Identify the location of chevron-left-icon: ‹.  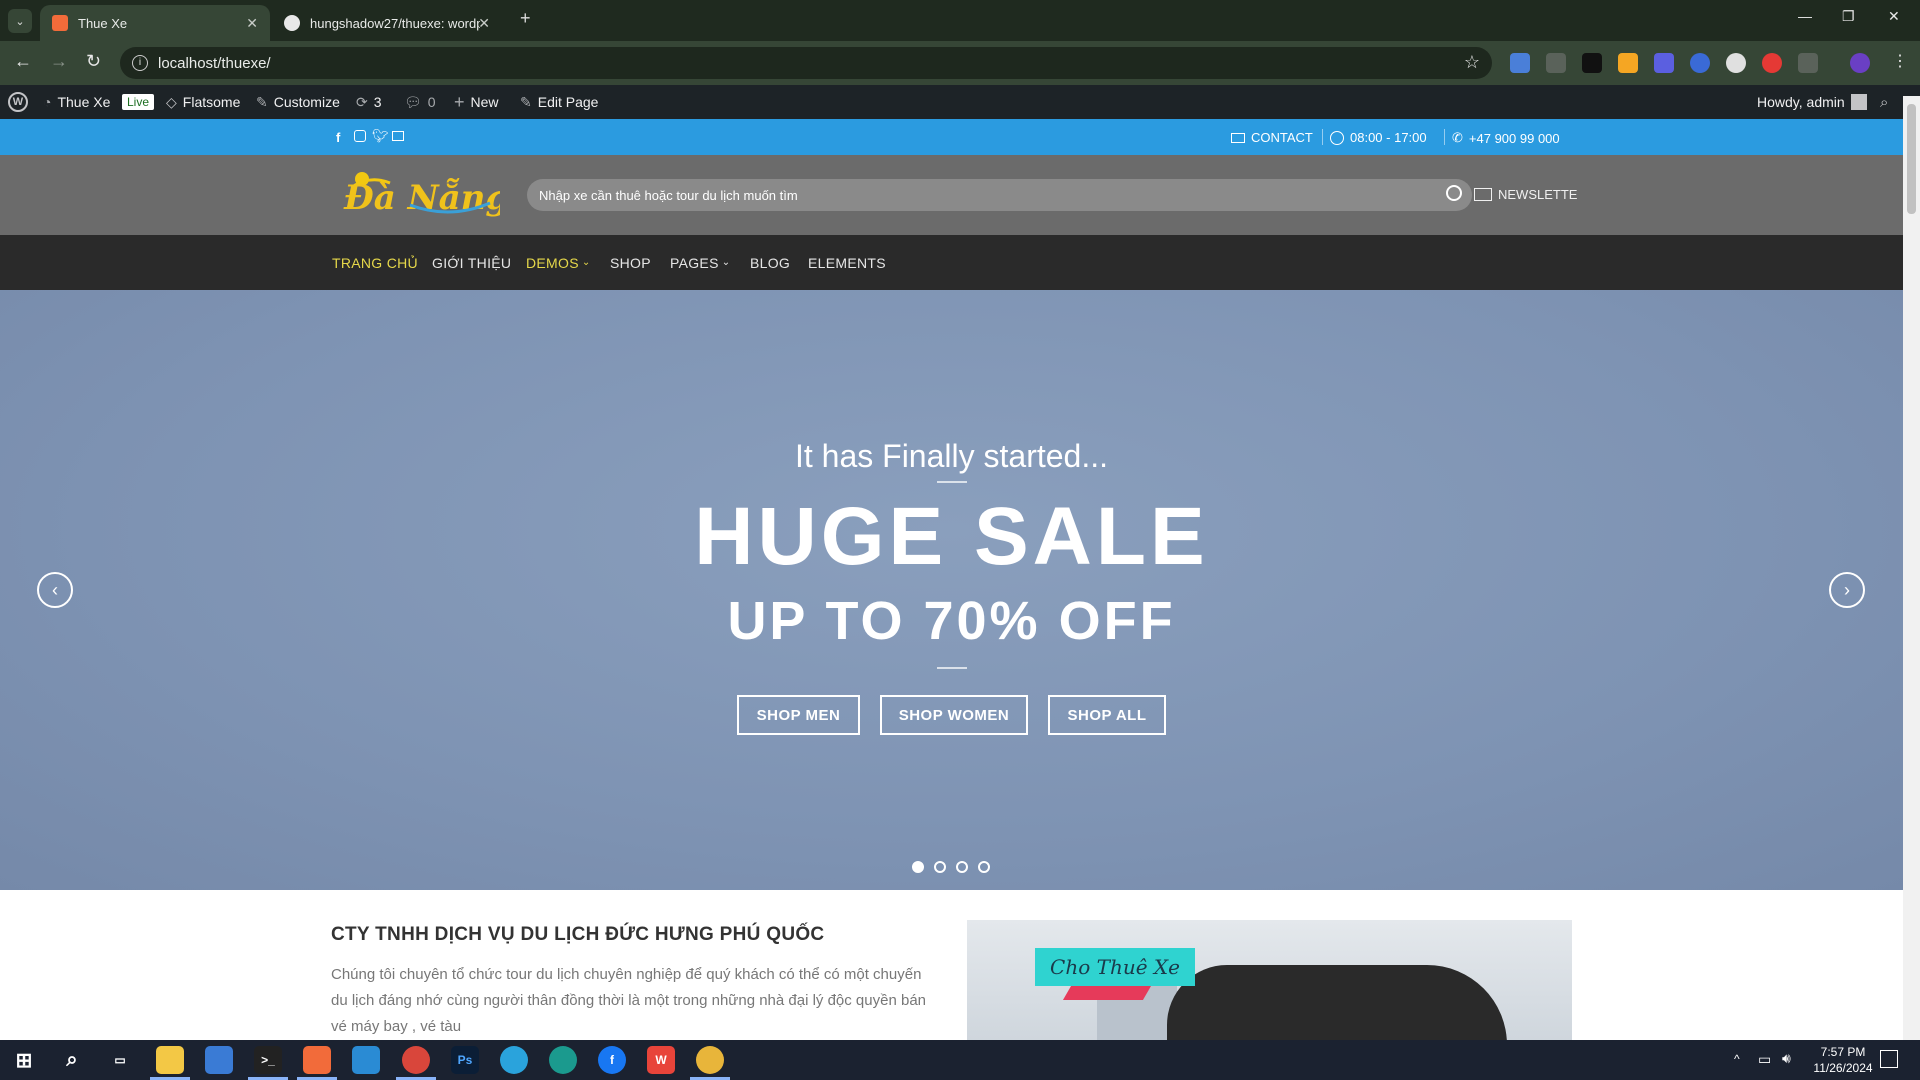
(55, 589).